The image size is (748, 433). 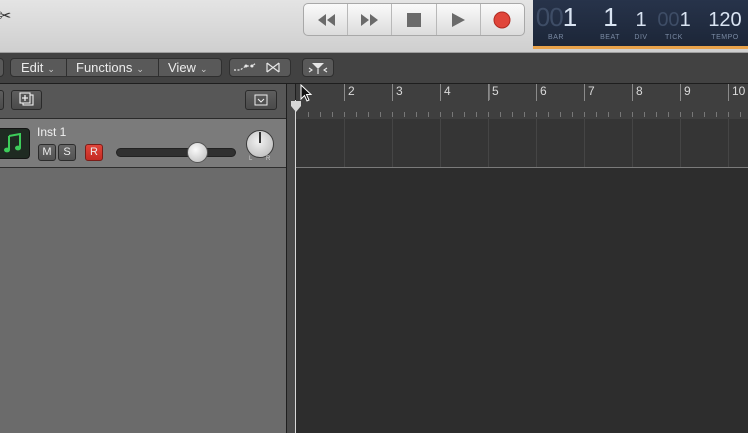 What do you see at coordinates (685, 92) in the screenshot?
I see `ruler-bar-9: 9` at bounding box center [685, 92].